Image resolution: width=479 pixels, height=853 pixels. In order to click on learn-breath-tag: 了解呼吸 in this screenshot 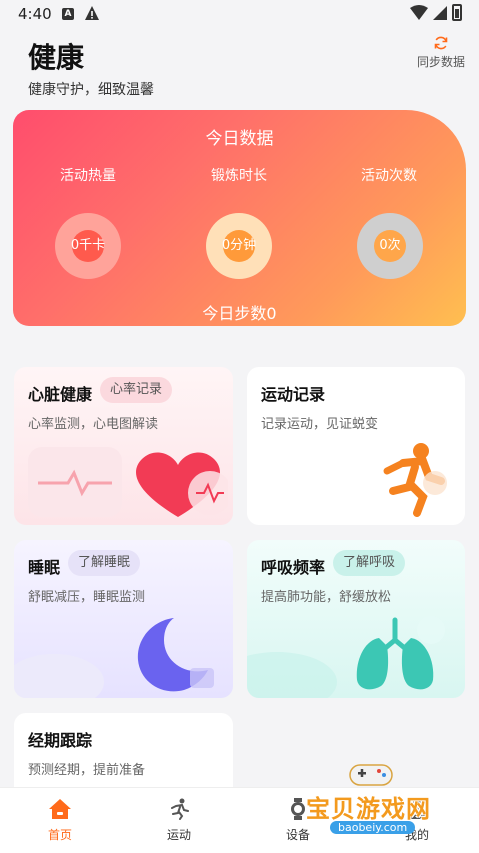, I will do `click(369, 563)`.